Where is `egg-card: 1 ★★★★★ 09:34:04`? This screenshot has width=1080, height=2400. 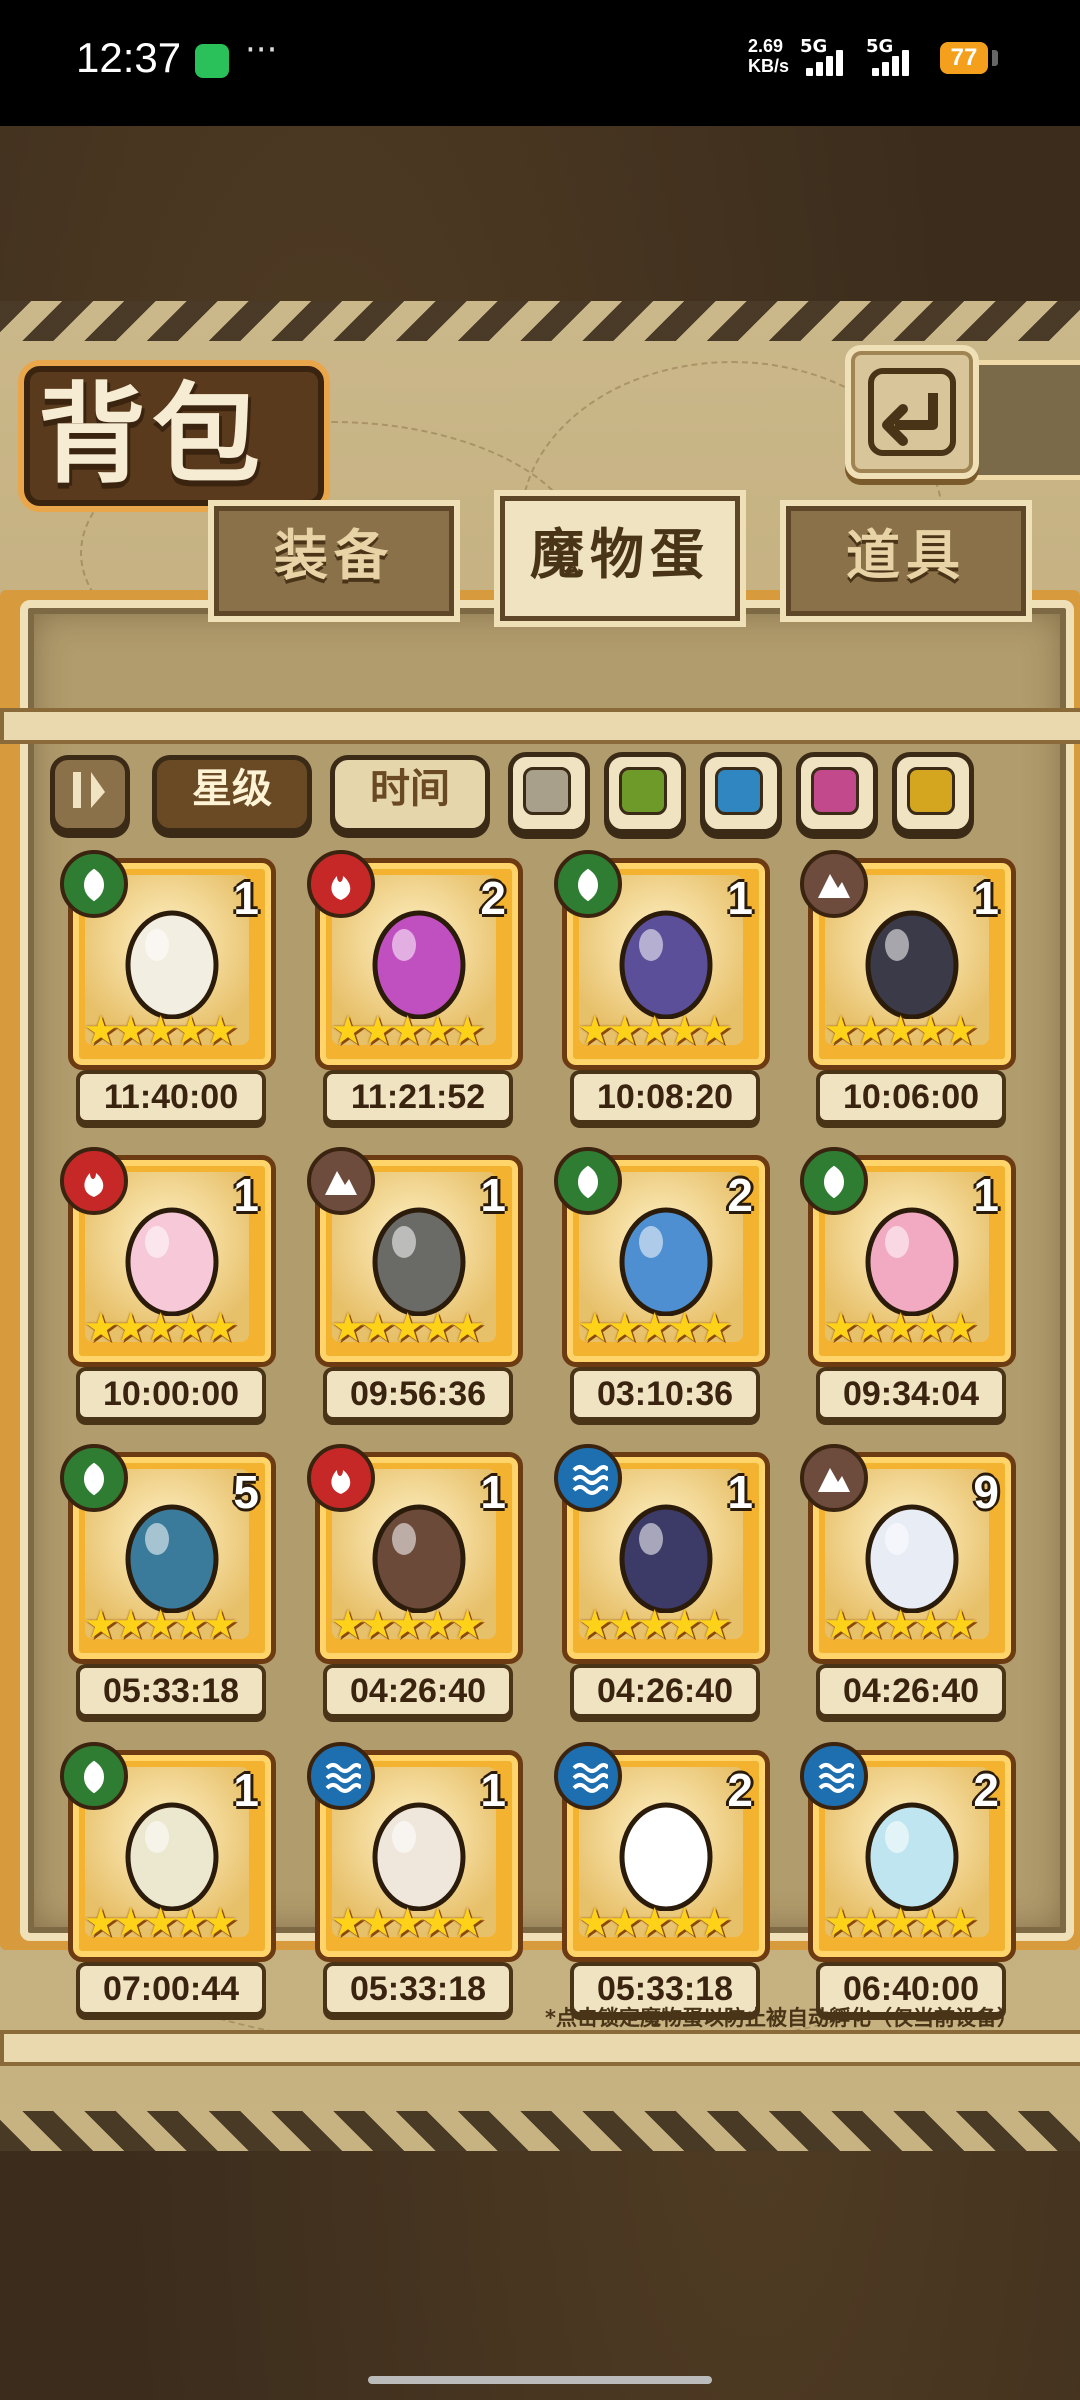 egg-card: 1 ★★★★★ 09:34:04 is located at coordinates (908, 1296).